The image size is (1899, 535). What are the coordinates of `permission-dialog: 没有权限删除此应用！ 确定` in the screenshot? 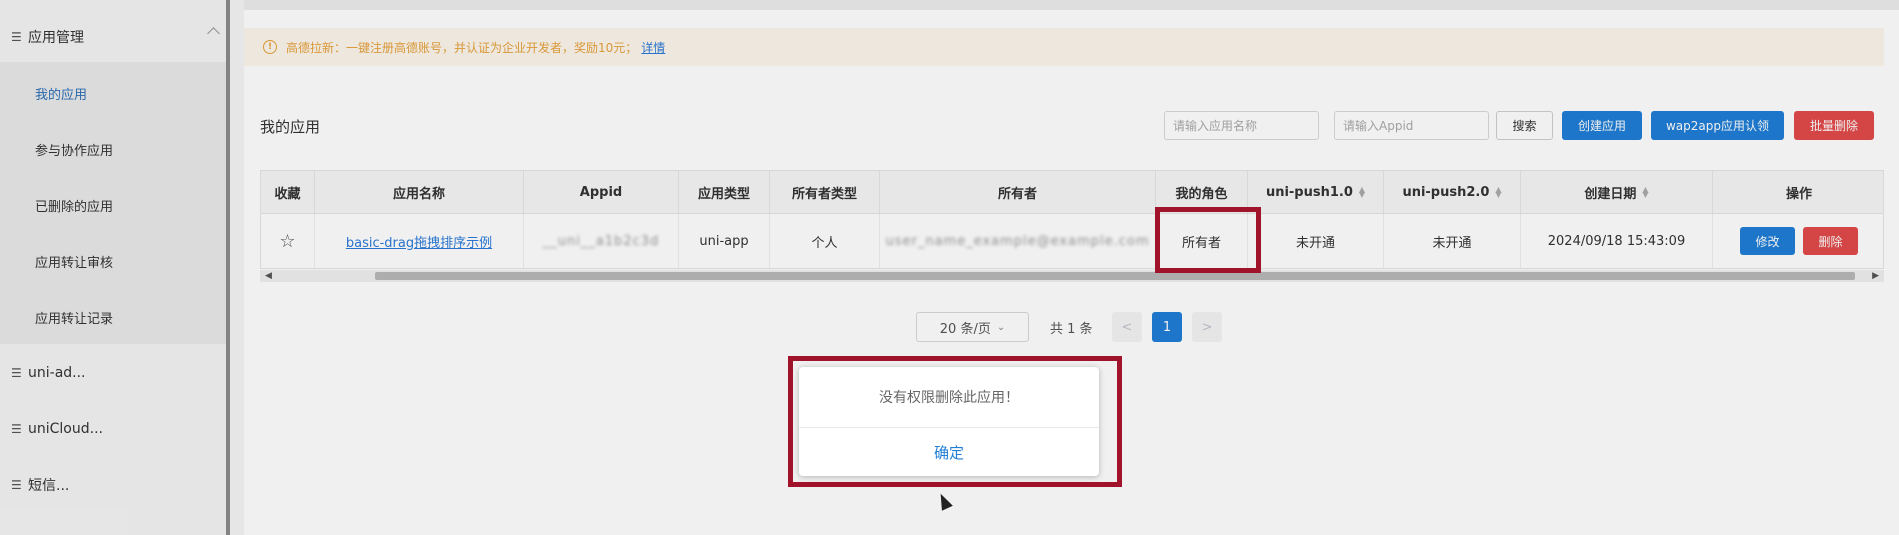 It's located at (949, 421).